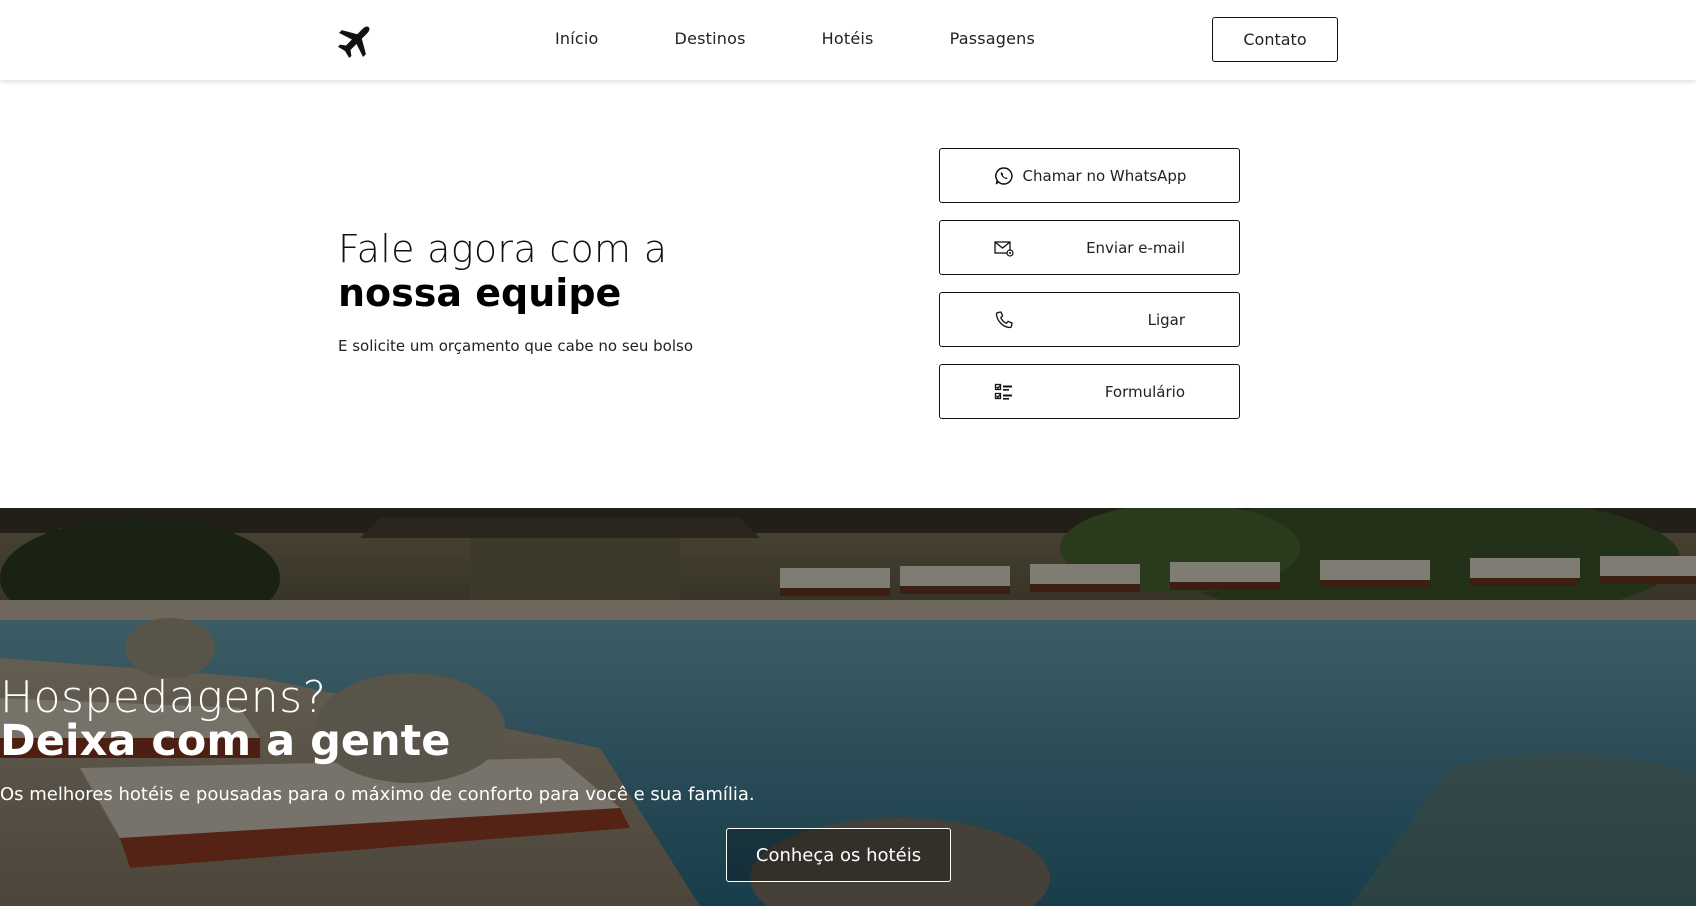 The width and height of the screenshot is (1696, 906). I want to click on site-header: Início Destinos Hotéis Passagens Contato, so click(848, 40).